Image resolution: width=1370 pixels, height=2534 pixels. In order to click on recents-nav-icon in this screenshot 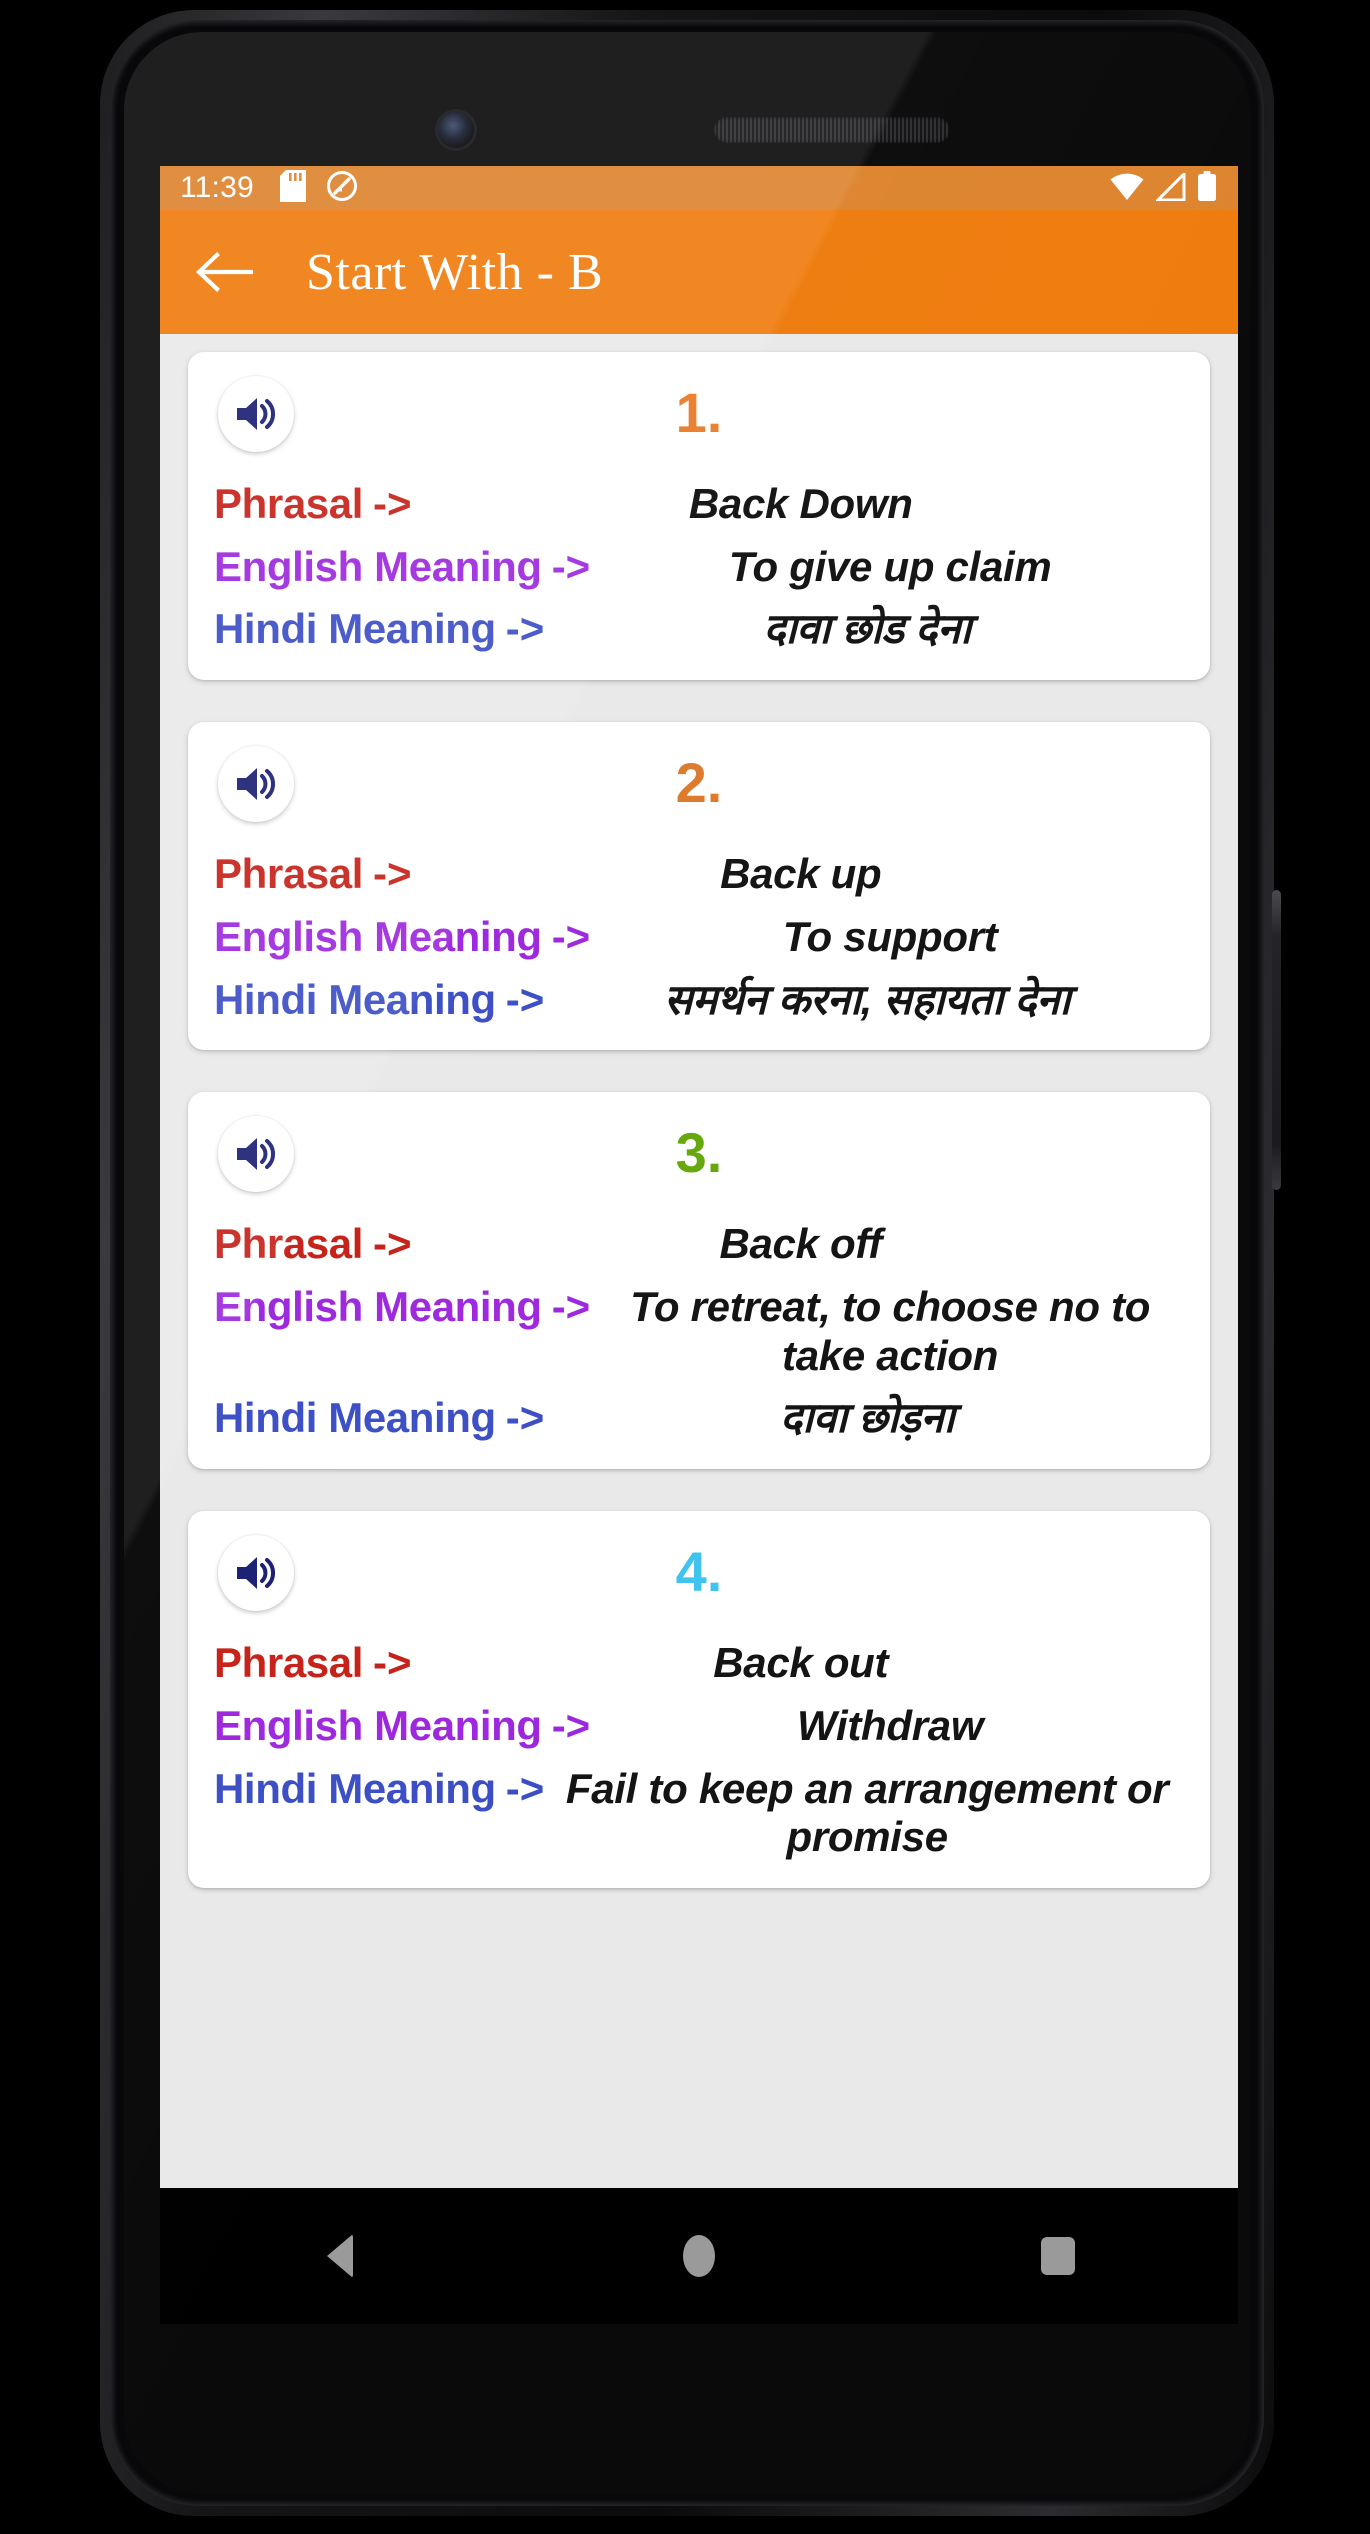, I will do `click(1058, 2256)`.